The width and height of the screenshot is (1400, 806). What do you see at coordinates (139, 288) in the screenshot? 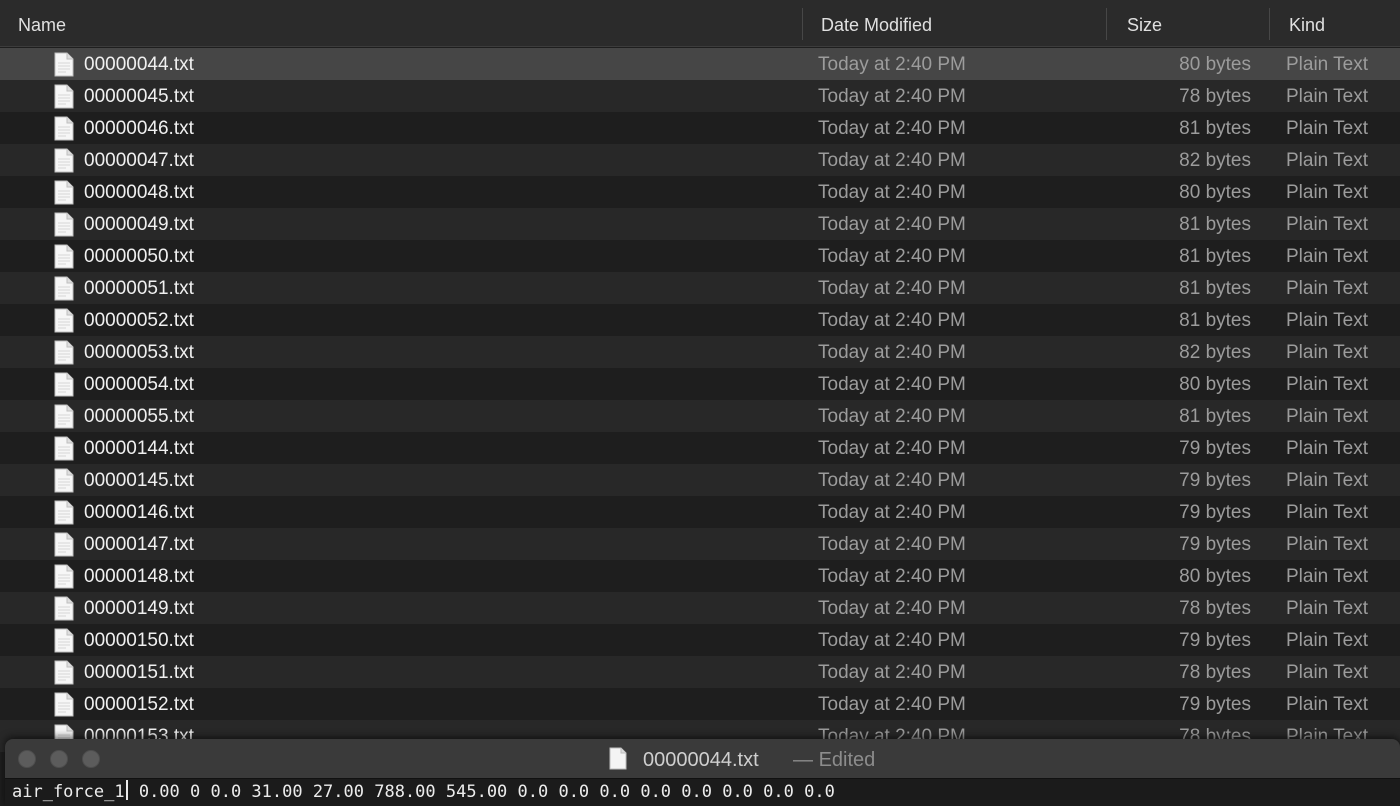
I see `file-name: 00000051.txt` at bounding box center [139, 288].